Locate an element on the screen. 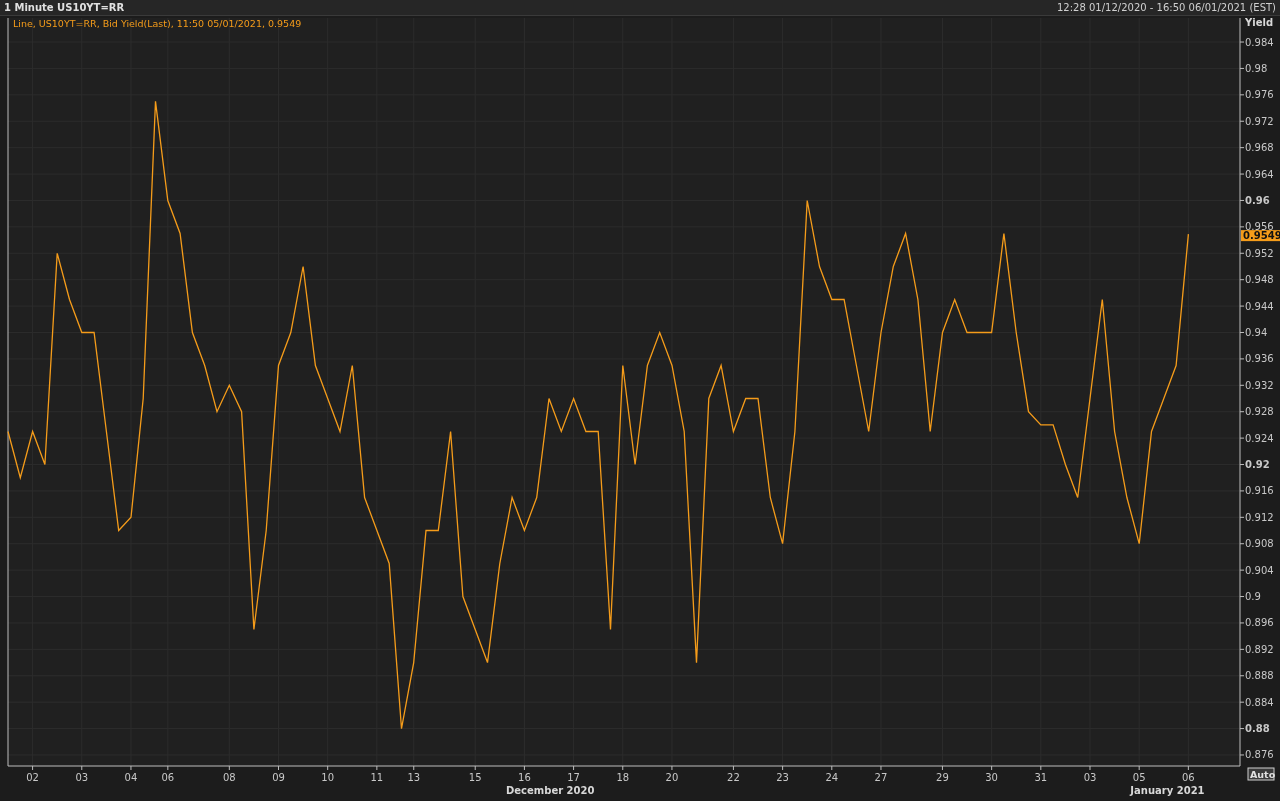 The height and width of the screenshot is (801, 1280). axis-tick-label: 15 is located at coordinates (475, 774).